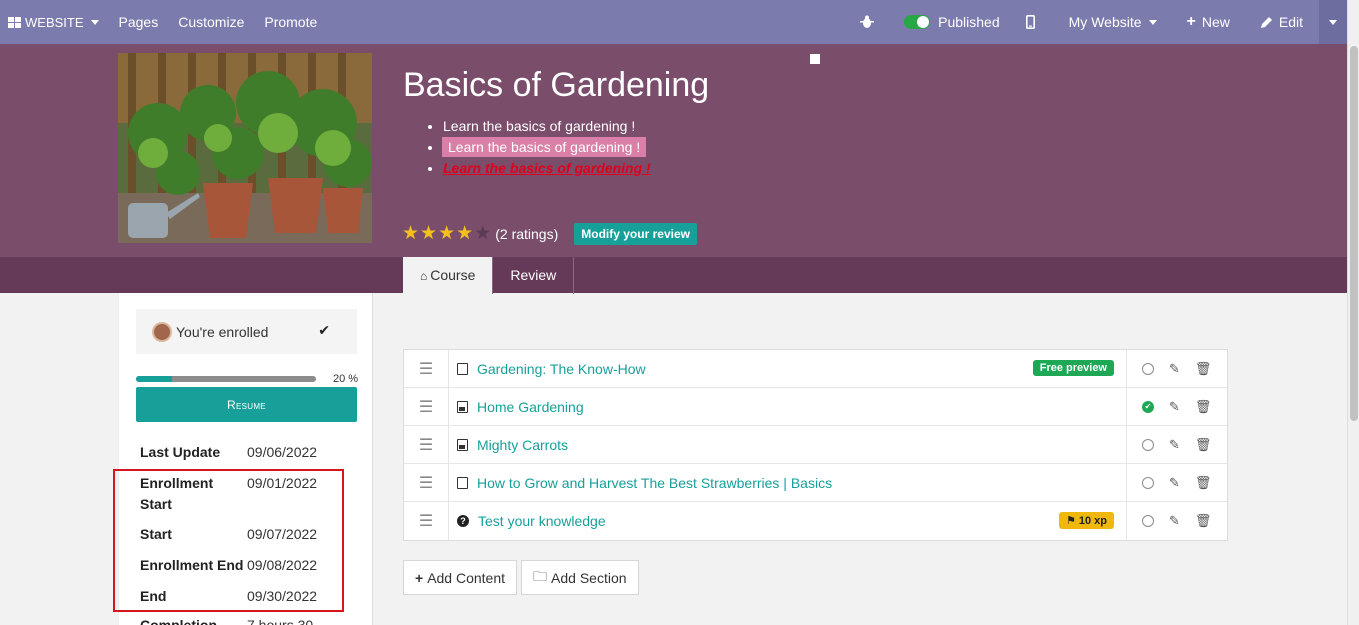 Image resolution: width=1359 pixels, height=625 pixels. Describe the element at coordinates (589, 577) in the screenshot. I see `add-section-label: Add Section` at that location.